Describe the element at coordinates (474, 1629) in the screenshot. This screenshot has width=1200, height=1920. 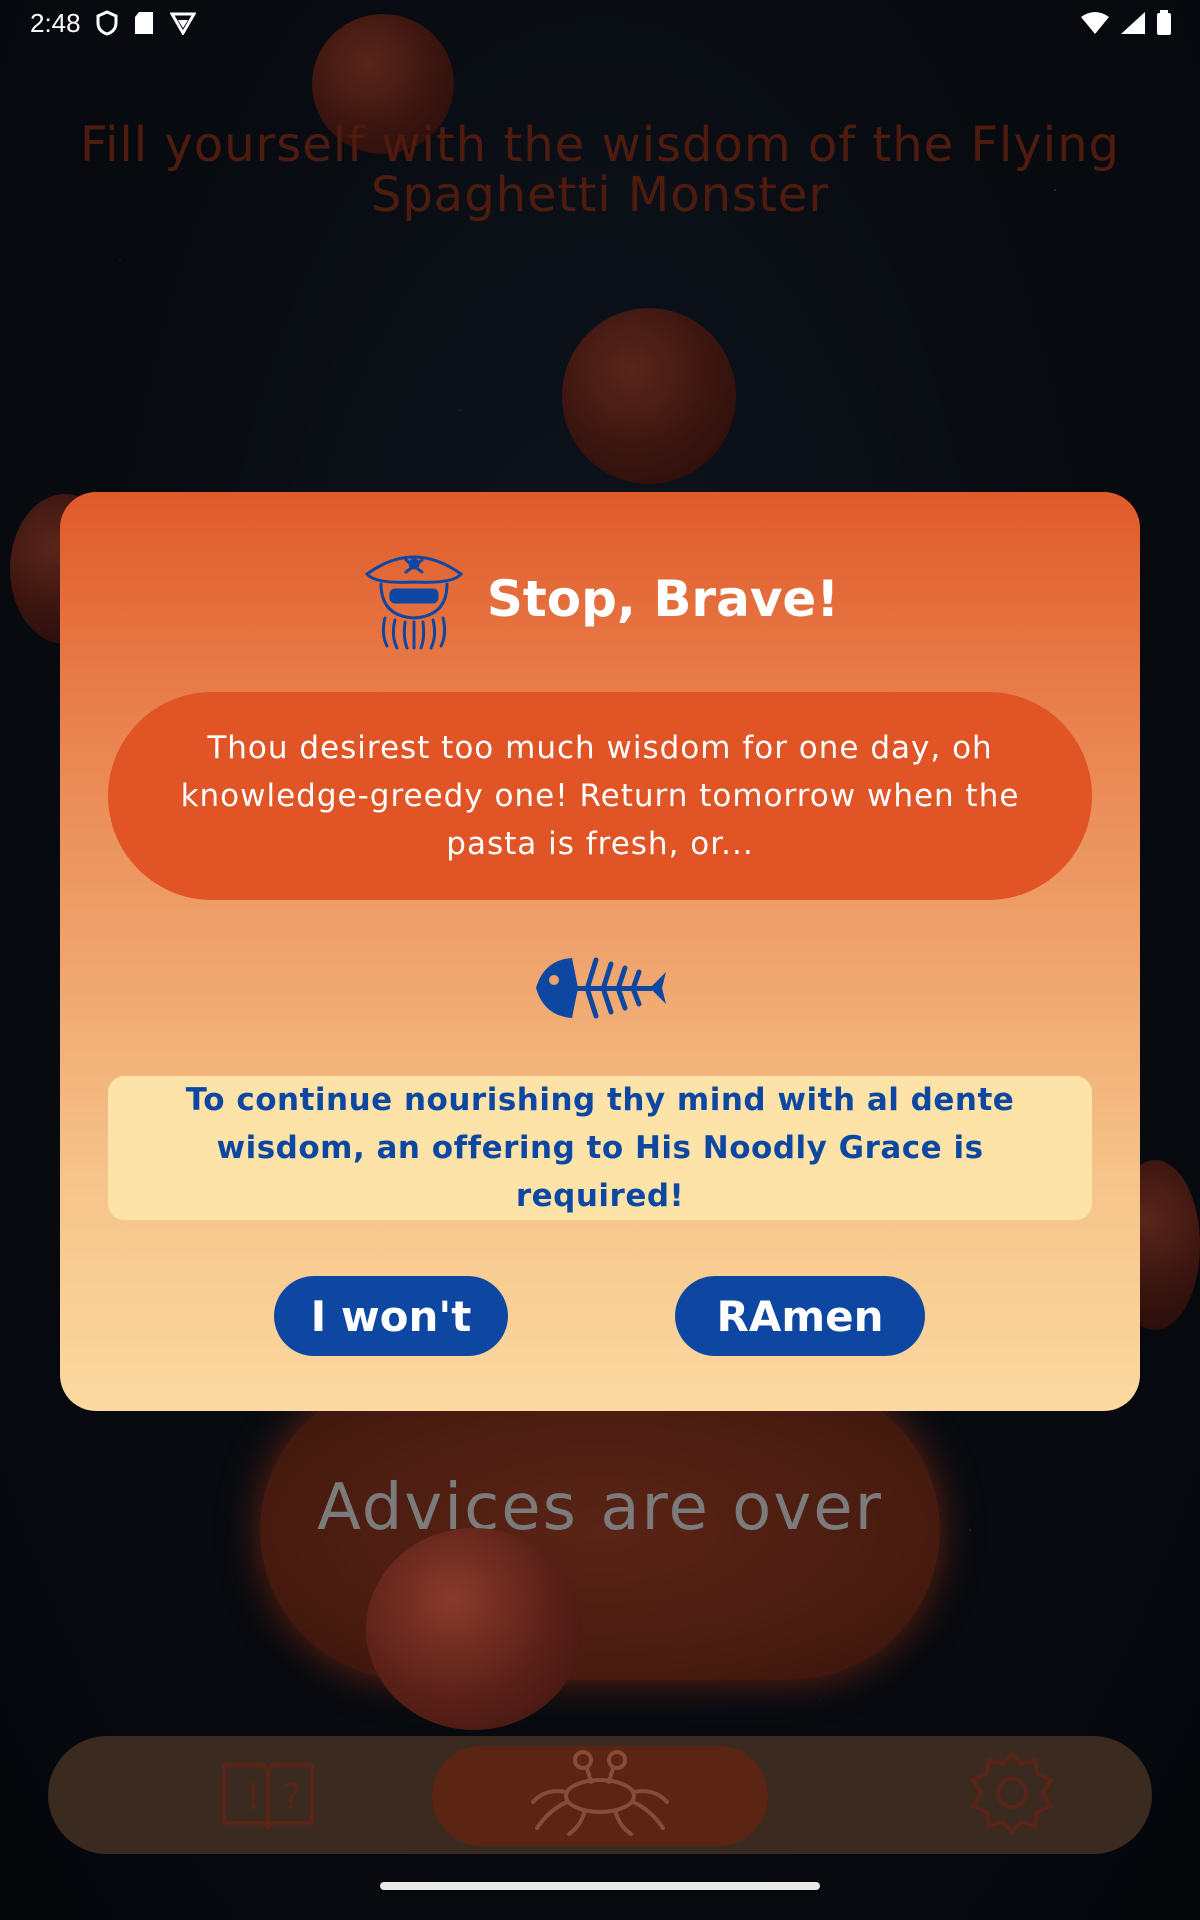
I see `meatball-decoration` at that location.